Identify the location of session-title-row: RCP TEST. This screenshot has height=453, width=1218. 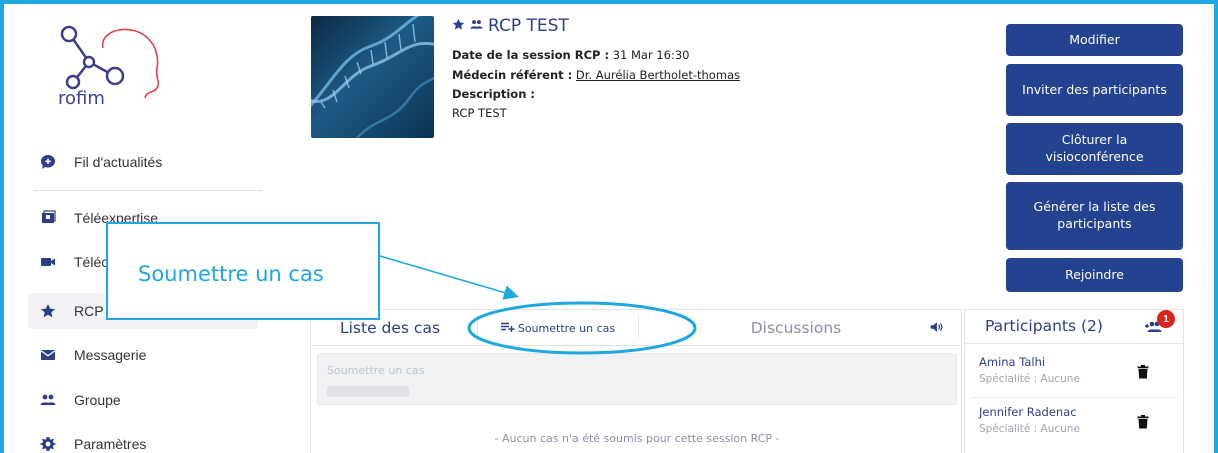
(510, 26).